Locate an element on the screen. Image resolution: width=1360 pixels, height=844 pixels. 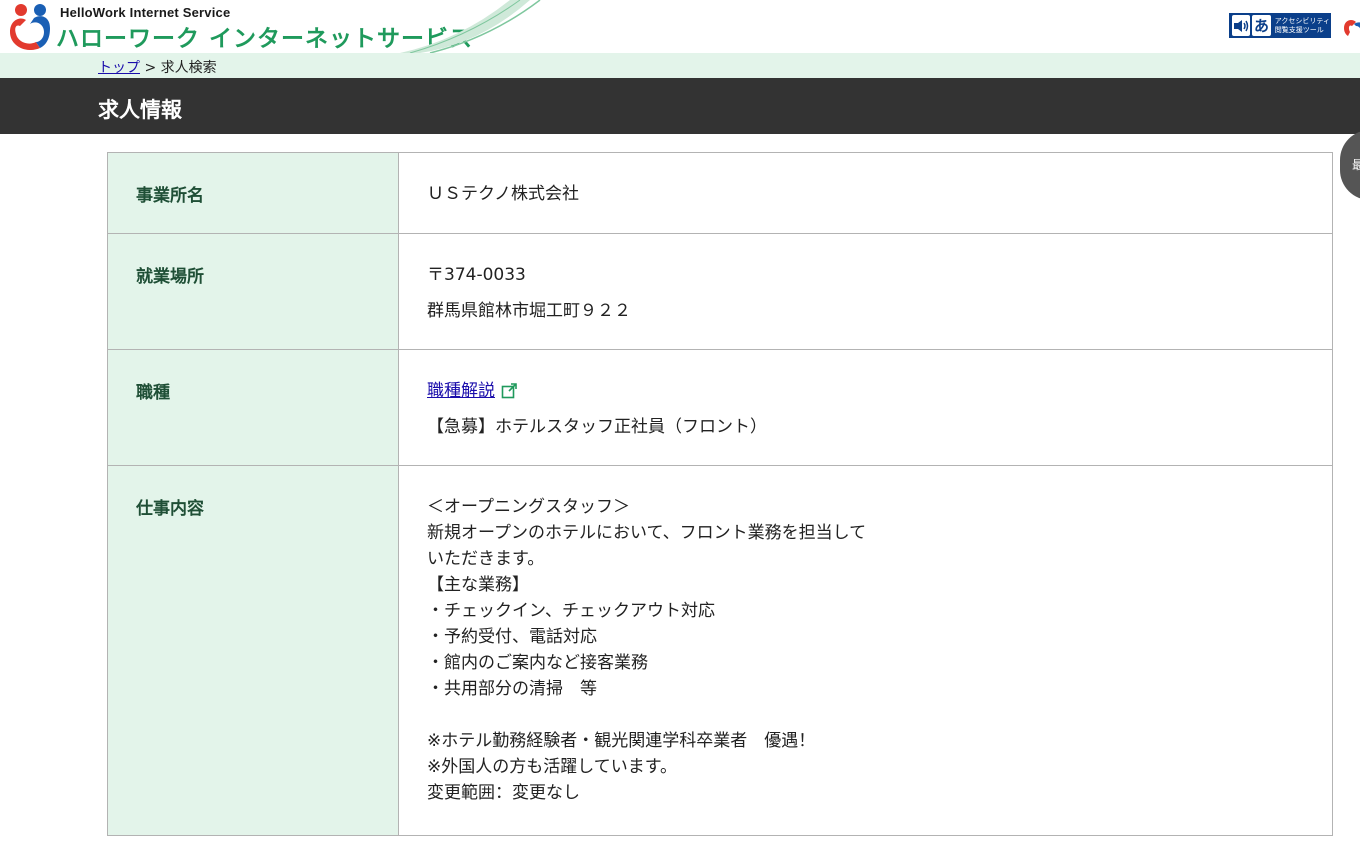
accessibility-tool-button: あ アクセシビリティ 閲覧支援ツール is located at coordinates (1280, 25).